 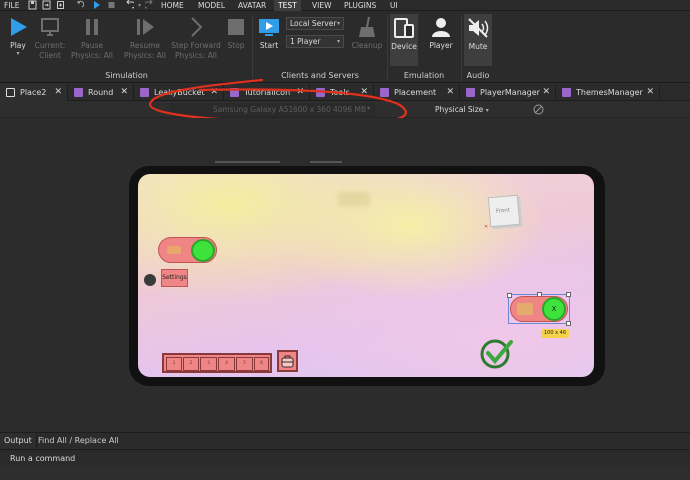 I want to click on start-label: Start, so click(x=269, y=45).